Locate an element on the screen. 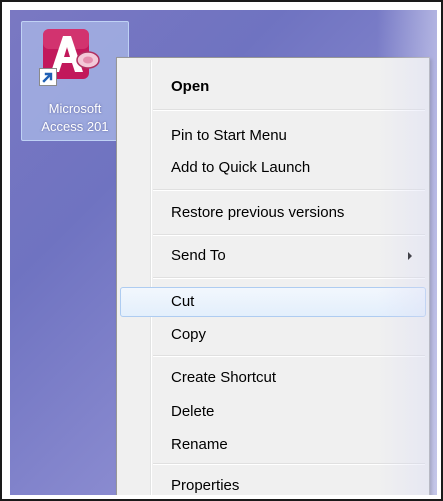 The image size is (443, 501). menu-item-send-to-label: Send To is located at coordinates (198, 255).